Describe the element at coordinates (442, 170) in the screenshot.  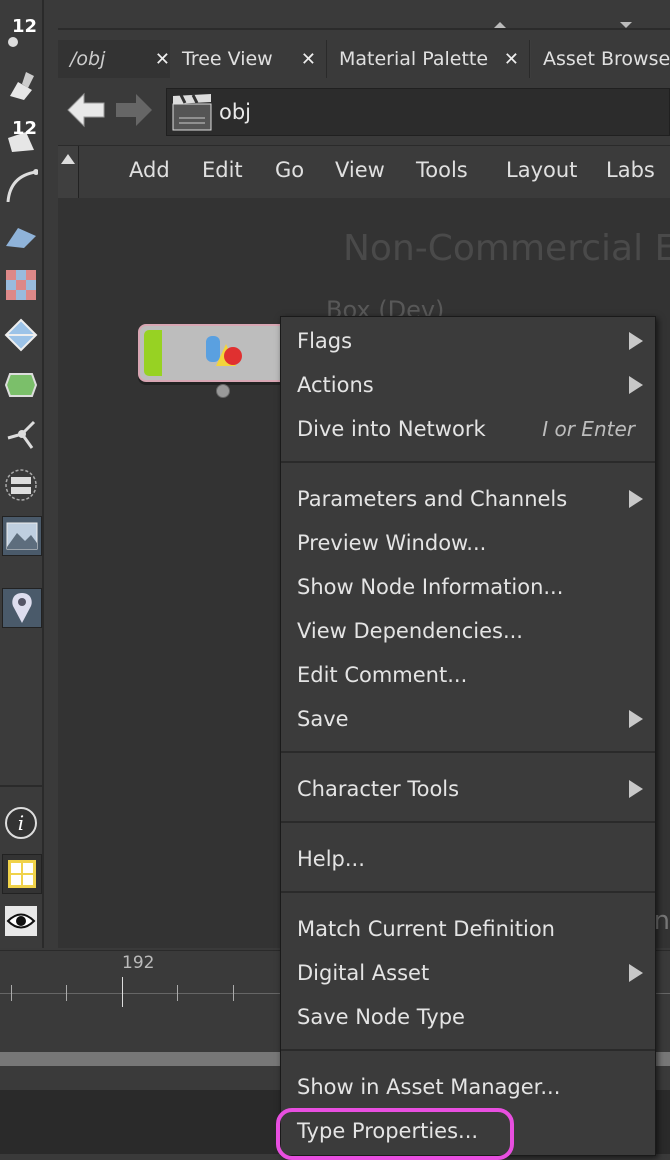
I see `menu-tools: Tools` at that location.